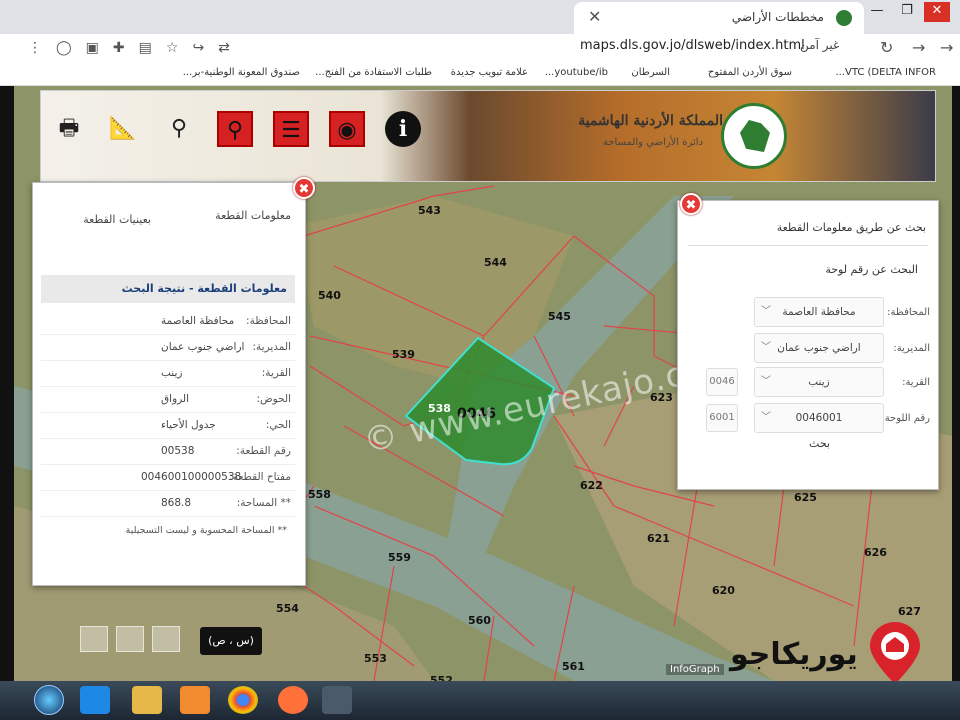 The height and width of the screenshot is (720, 960). I want to click on info-row: المحافظة: محافظة العاصمة, so click(168, 322).